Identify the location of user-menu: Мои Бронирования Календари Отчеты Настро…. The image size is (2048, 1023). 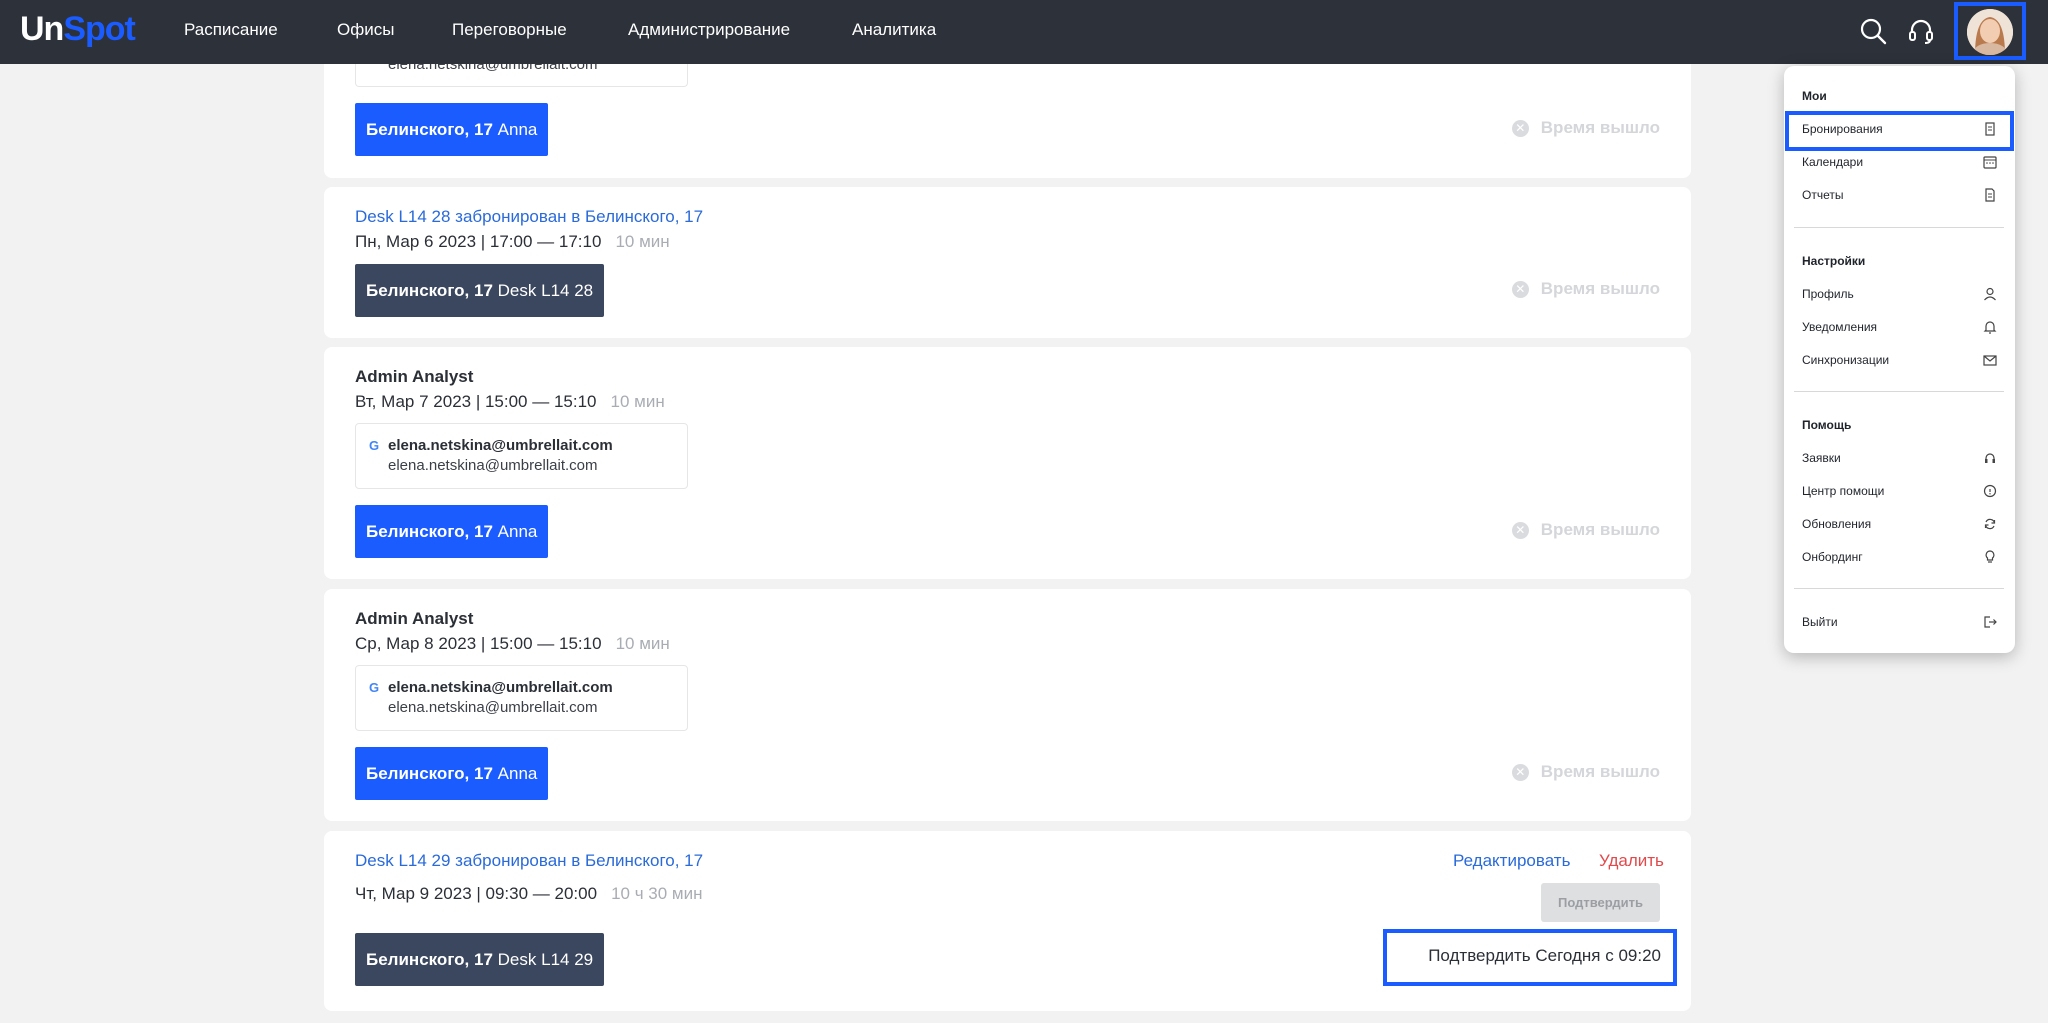
(1899, 359).